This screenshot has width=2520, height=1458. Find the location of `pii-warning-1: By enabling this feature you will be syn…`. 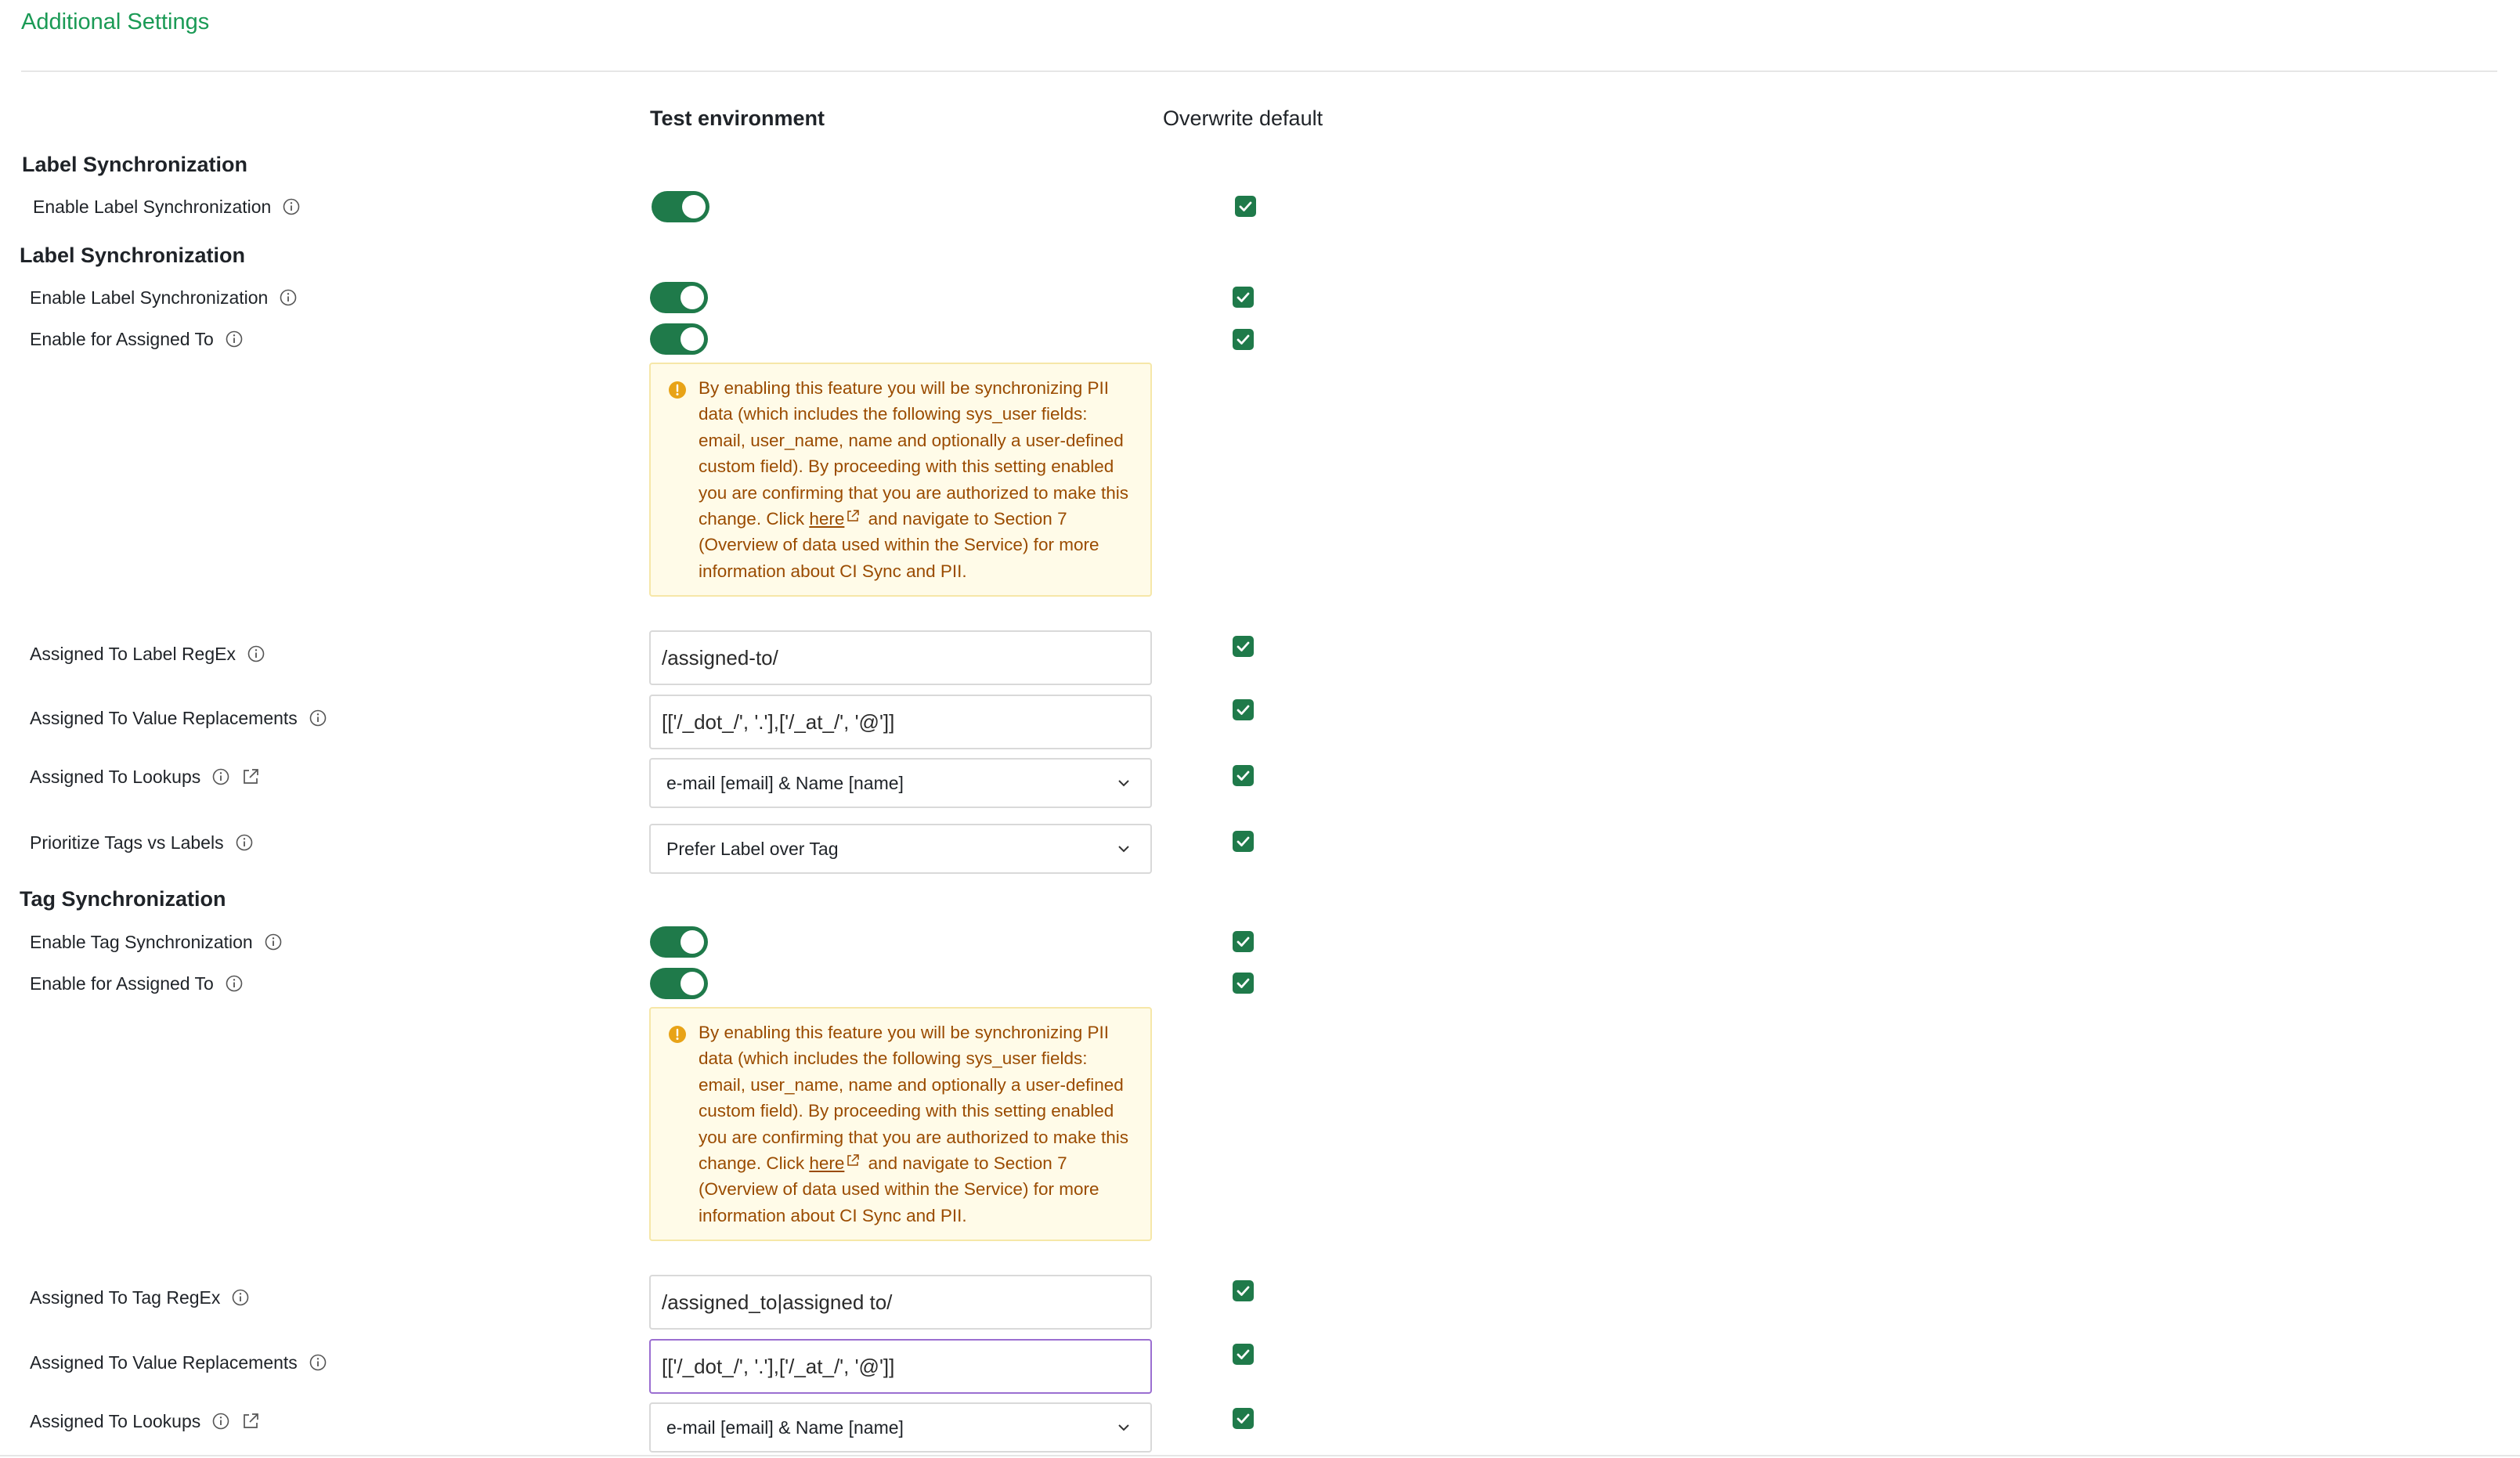

pii-warning-1: By enabling this feature you will be syn… is located at coordinates (900, 480).